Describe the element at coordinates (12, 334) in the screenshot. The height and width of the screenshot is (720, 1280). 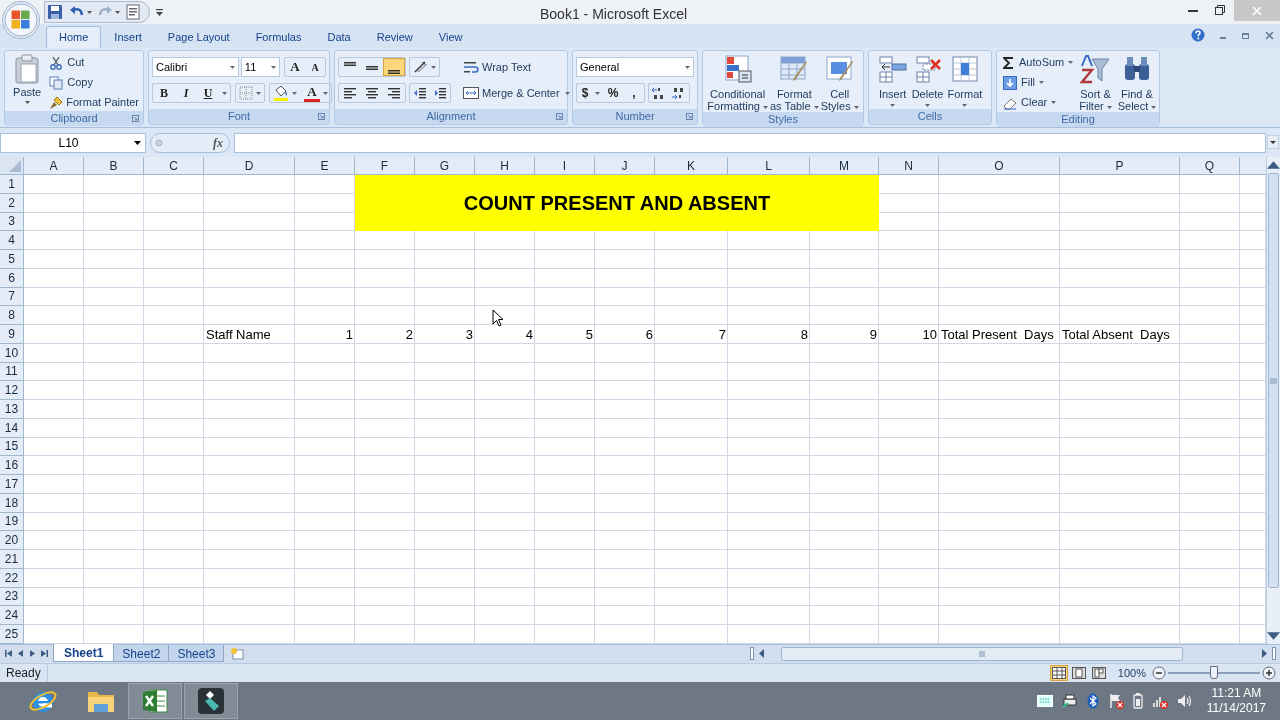
I see `row-header: 9` at that location.